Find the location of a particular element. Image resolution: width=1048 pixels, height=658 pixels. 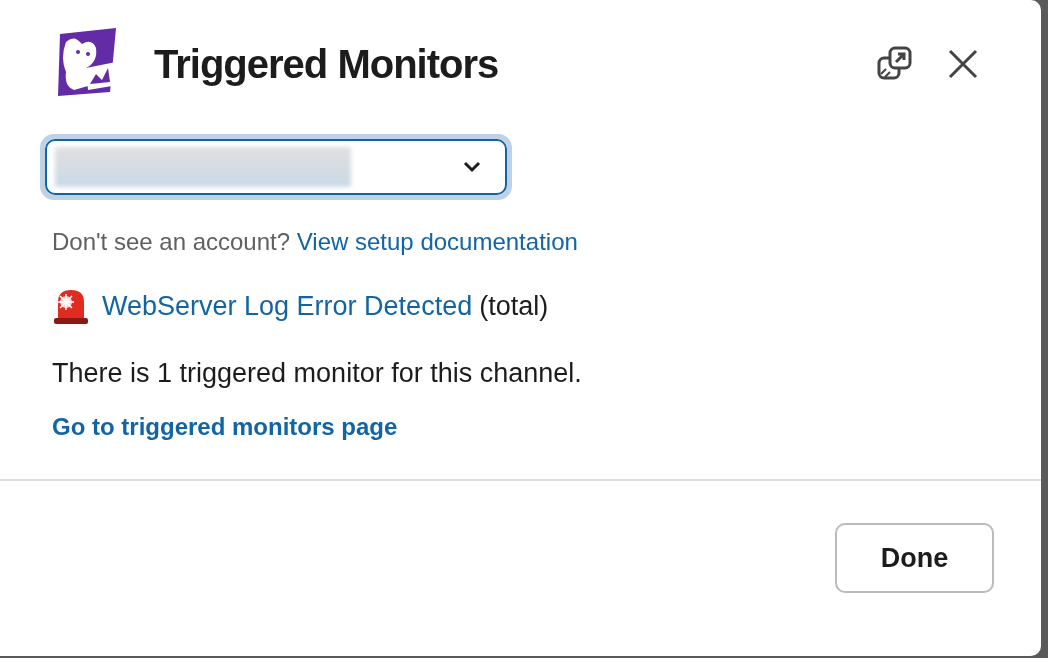

monitor-scope-text: (total) is located at coordinates (514, 306).